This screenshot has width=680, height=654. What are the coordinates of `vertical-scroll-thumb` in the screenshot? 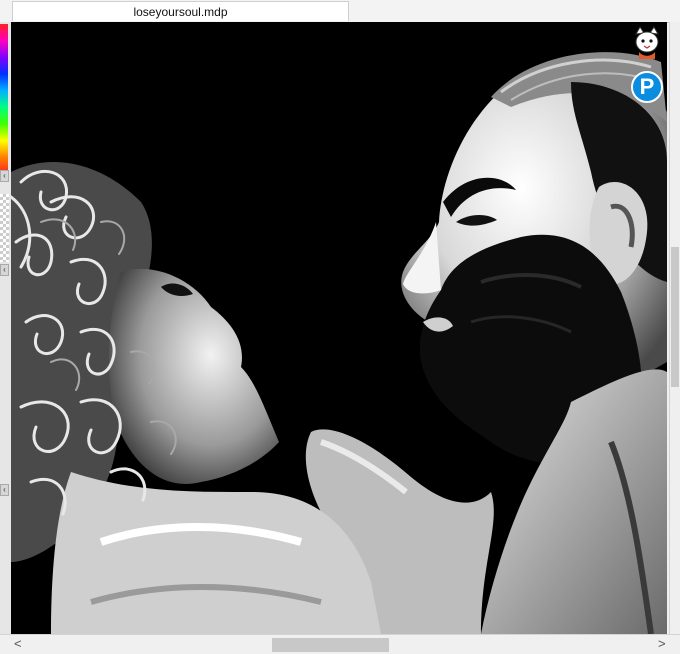 It's located at (675, 317).